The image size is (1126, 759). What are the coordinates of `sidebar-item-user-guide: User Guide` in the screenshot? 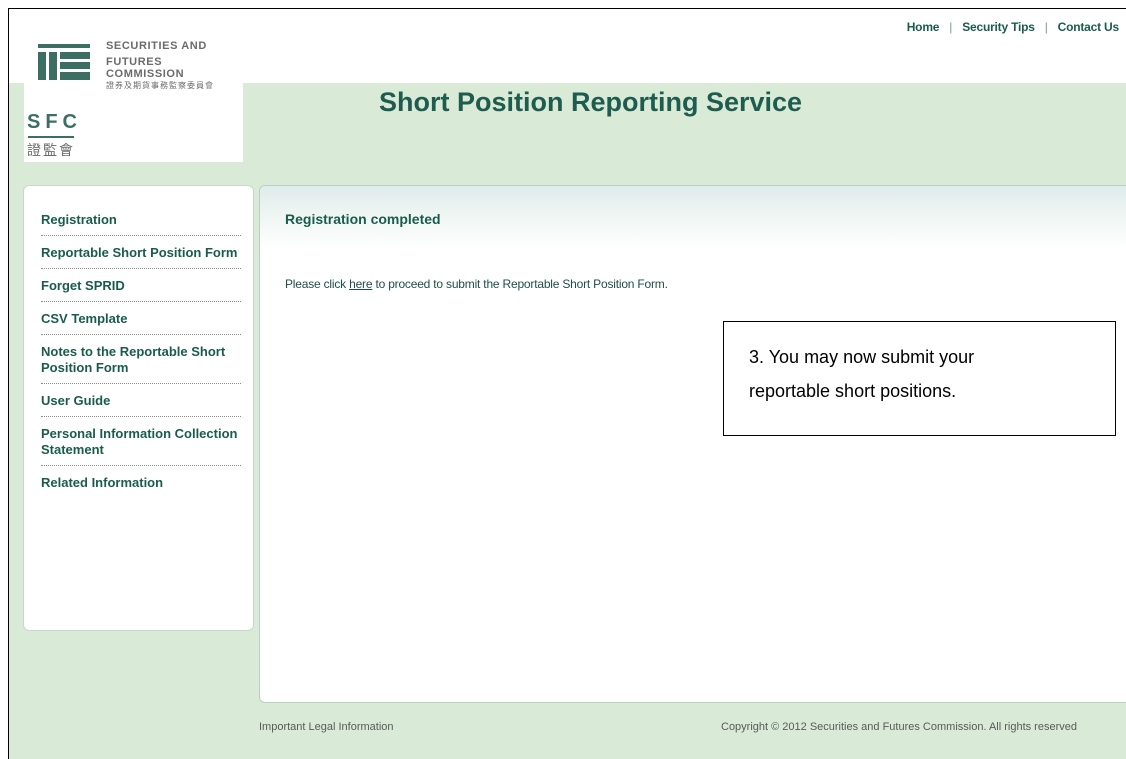 It's located at (141, 400).